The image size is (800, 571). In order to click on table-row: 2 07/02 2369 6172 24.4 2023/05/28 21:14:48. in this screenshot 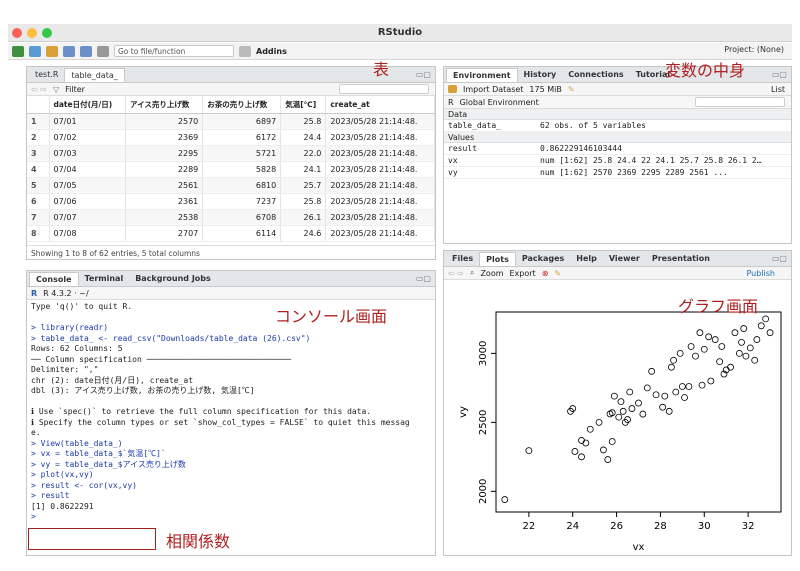, I will do `click(231, 137)`.